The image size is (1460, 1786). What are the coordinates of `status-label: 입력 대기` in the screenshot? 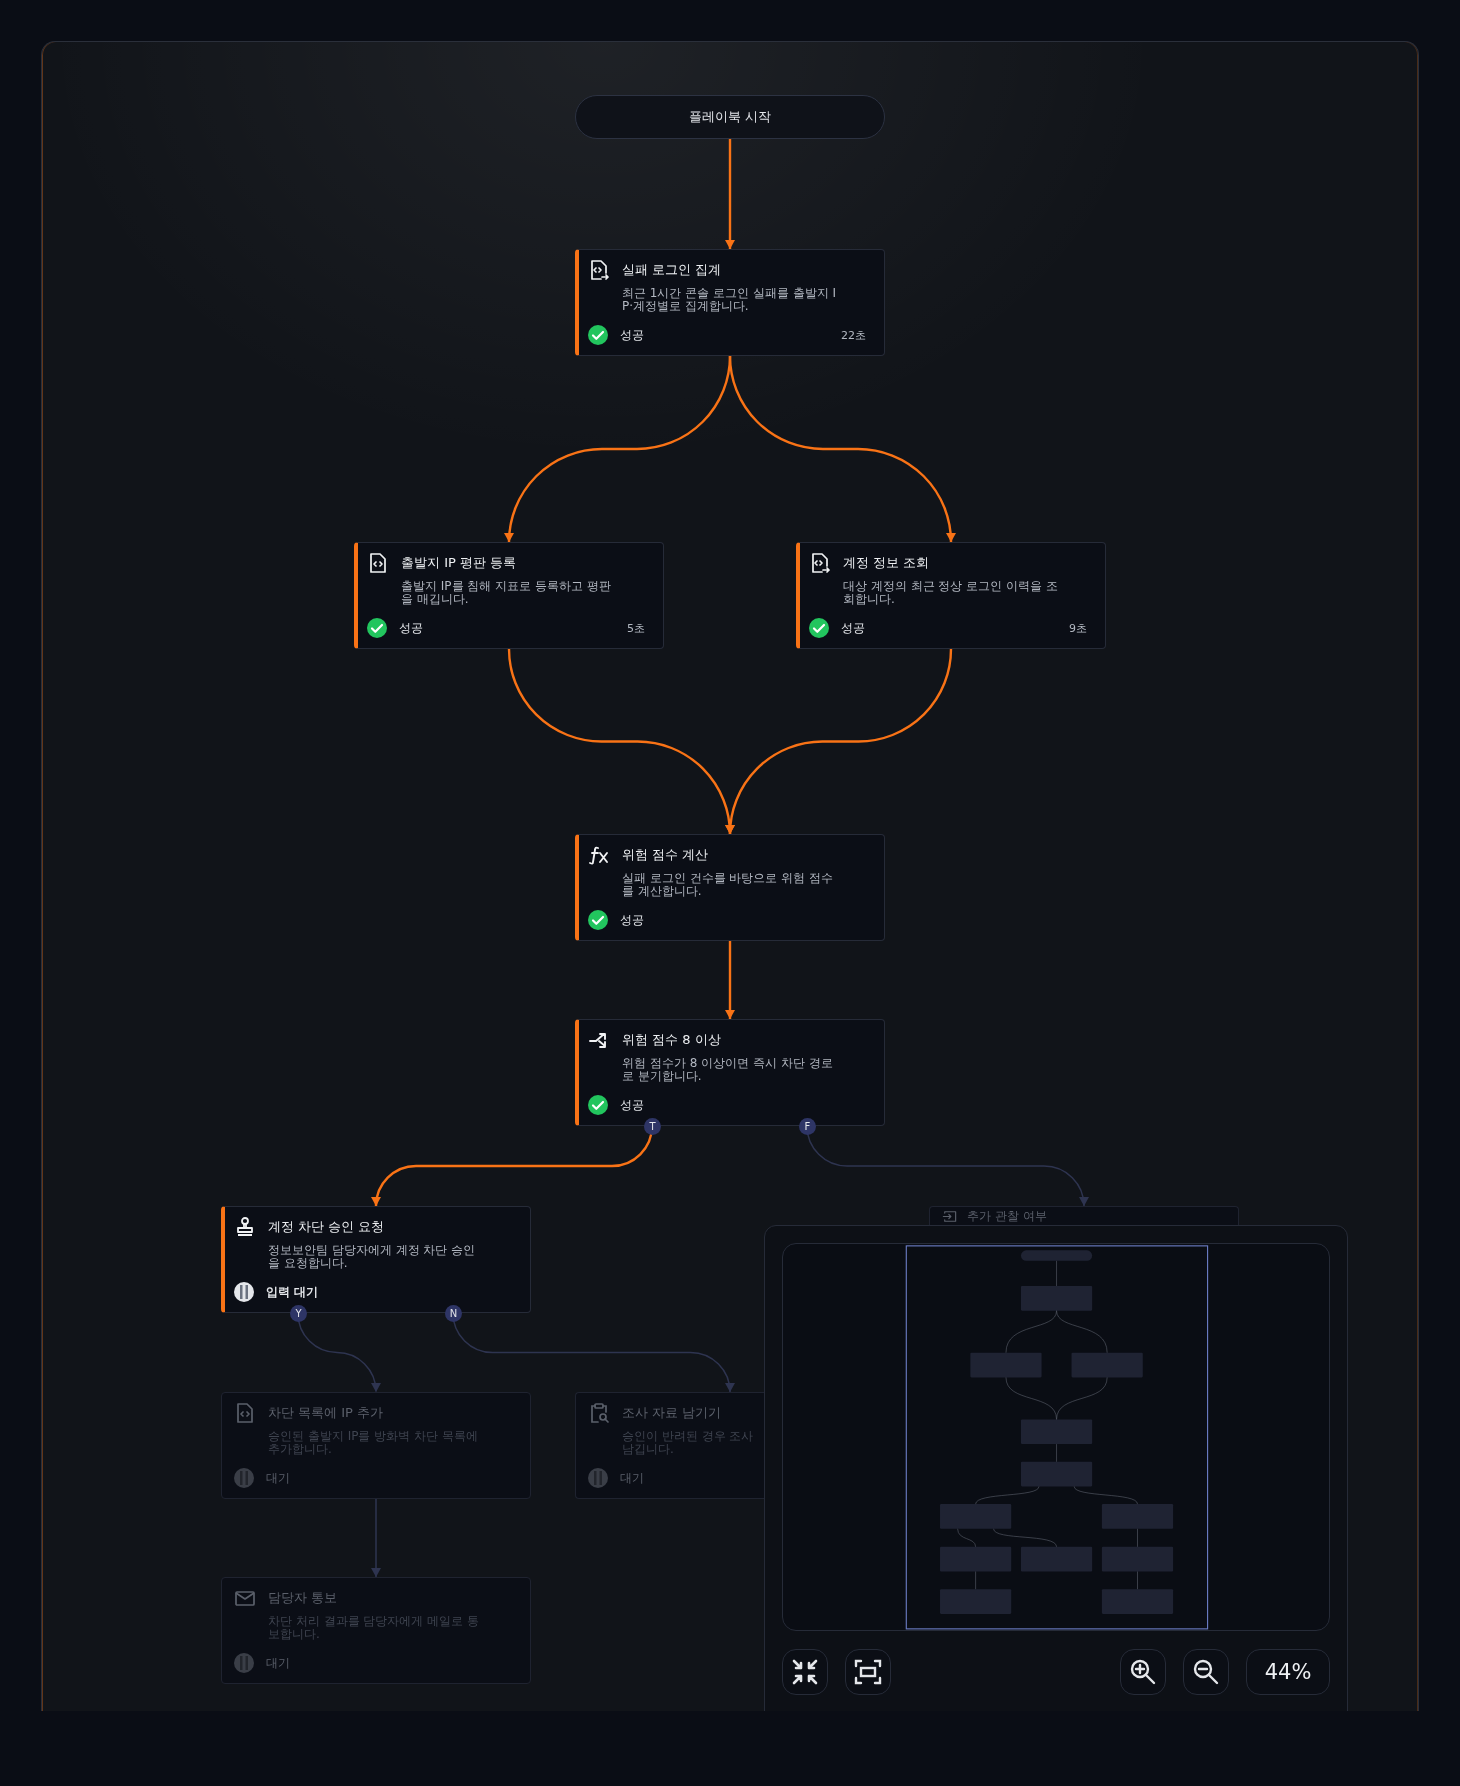 It's located at (292, 1292).